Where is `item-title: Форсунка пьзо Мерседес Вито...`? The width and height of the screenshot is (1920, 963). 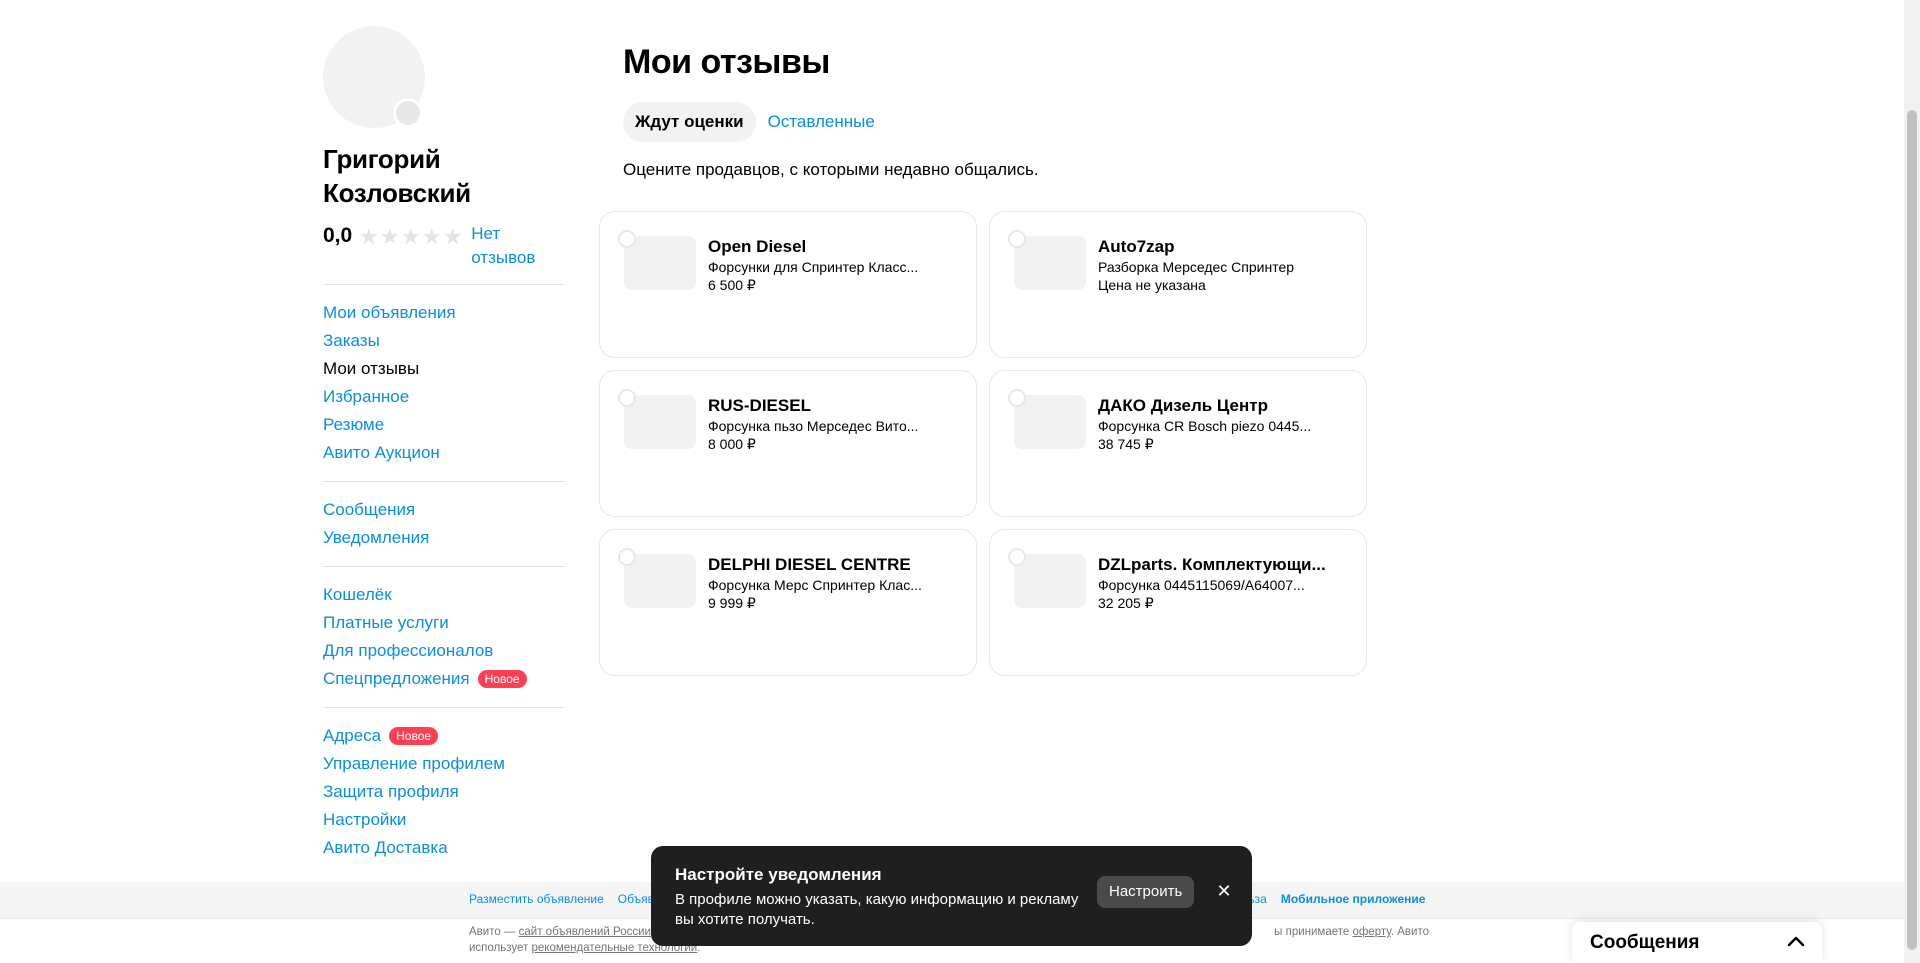
item-title: Форсунка пьзо Мерседес Вито... is located at coordinates (813, 426).